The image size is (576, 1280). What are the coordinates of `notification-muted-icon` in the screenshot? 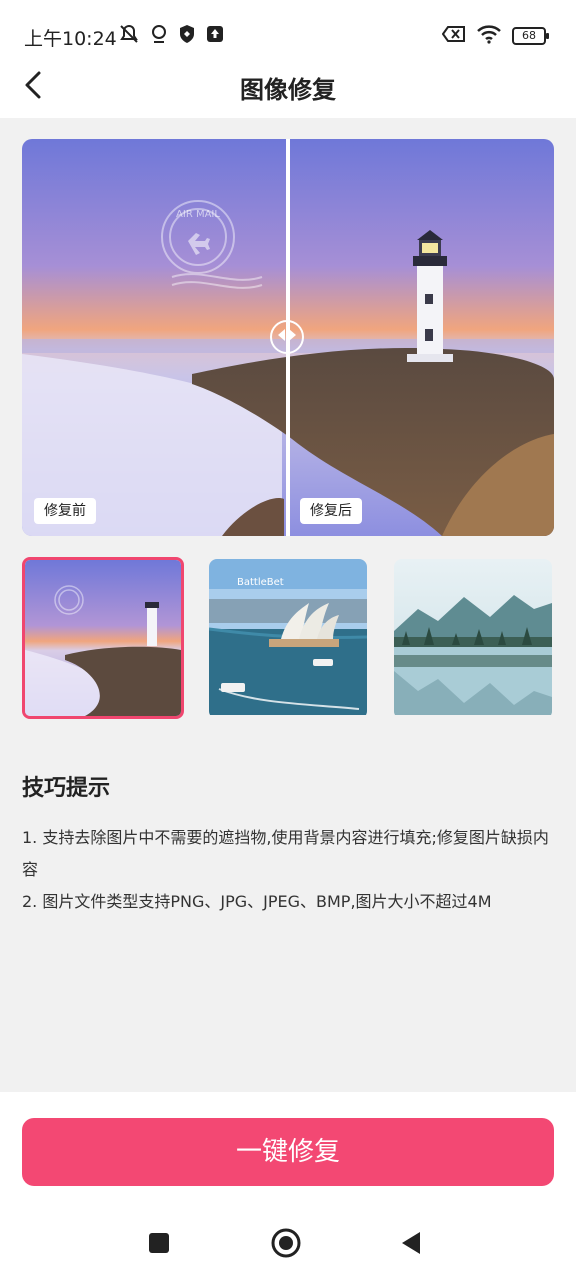 It's located at (129, 36).